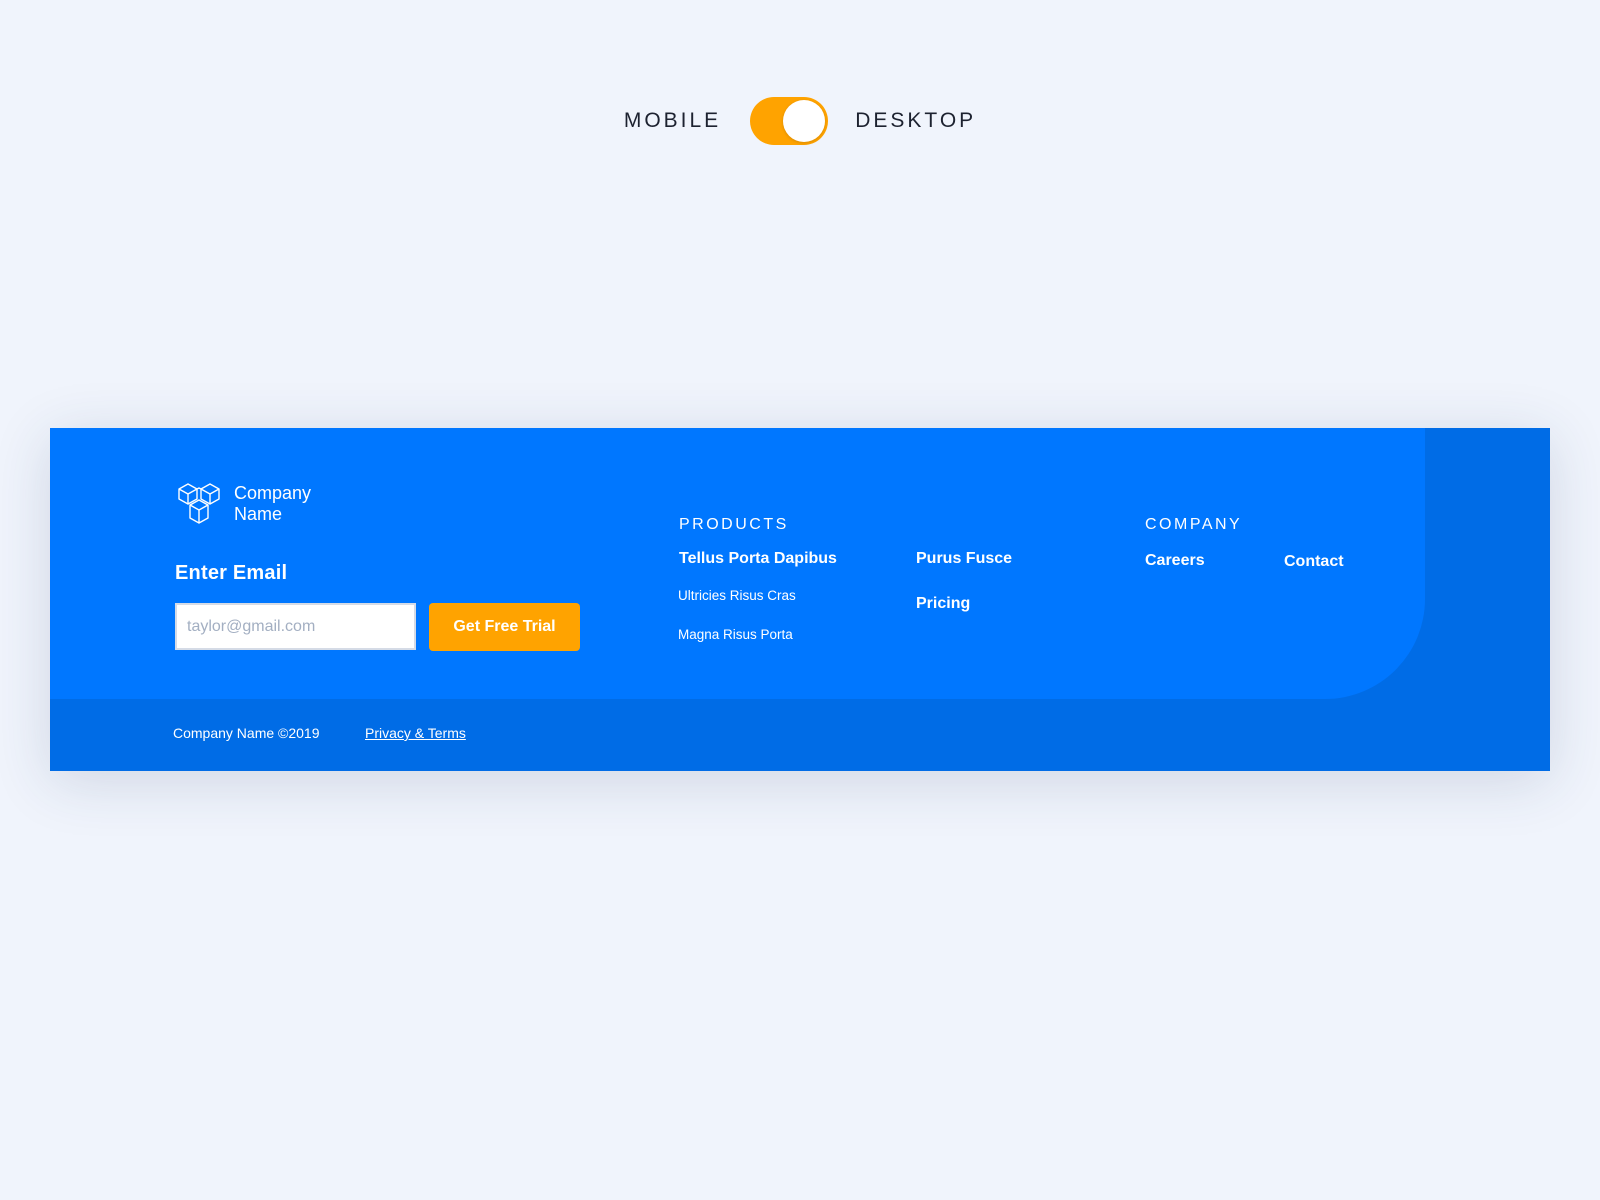 This screenshot has width=1600, height=1200. I want to click on products-link-pricing: Pricing, so click(943, 604).